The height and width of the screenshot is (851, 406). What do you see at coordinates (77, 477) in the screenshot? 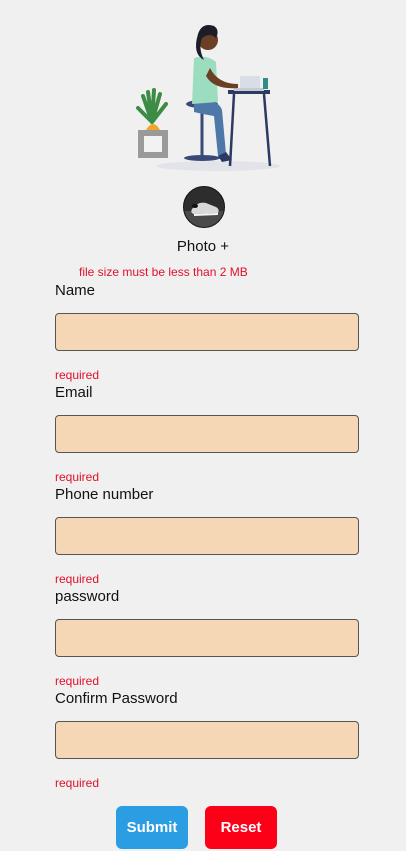
I see `email-error: required` at bounding box center [77, 477].